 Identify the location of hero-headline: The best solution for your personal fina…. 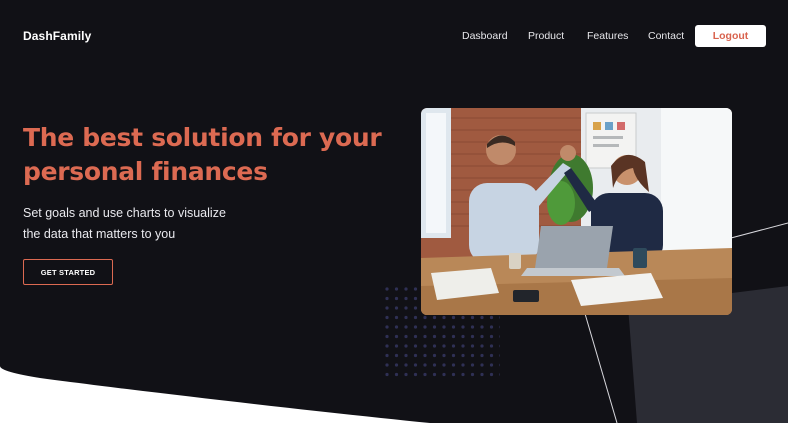
(218, 155).